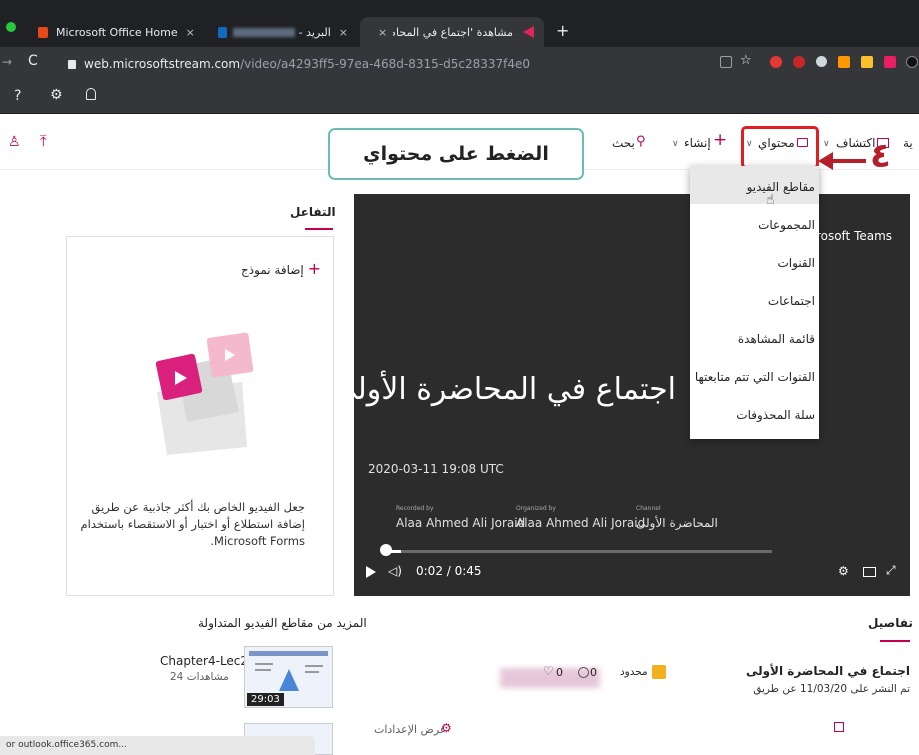  Describe the element at coordinates (775, 415) in the screenshot. I see `item-label: سلة المحذوفات` at that location.